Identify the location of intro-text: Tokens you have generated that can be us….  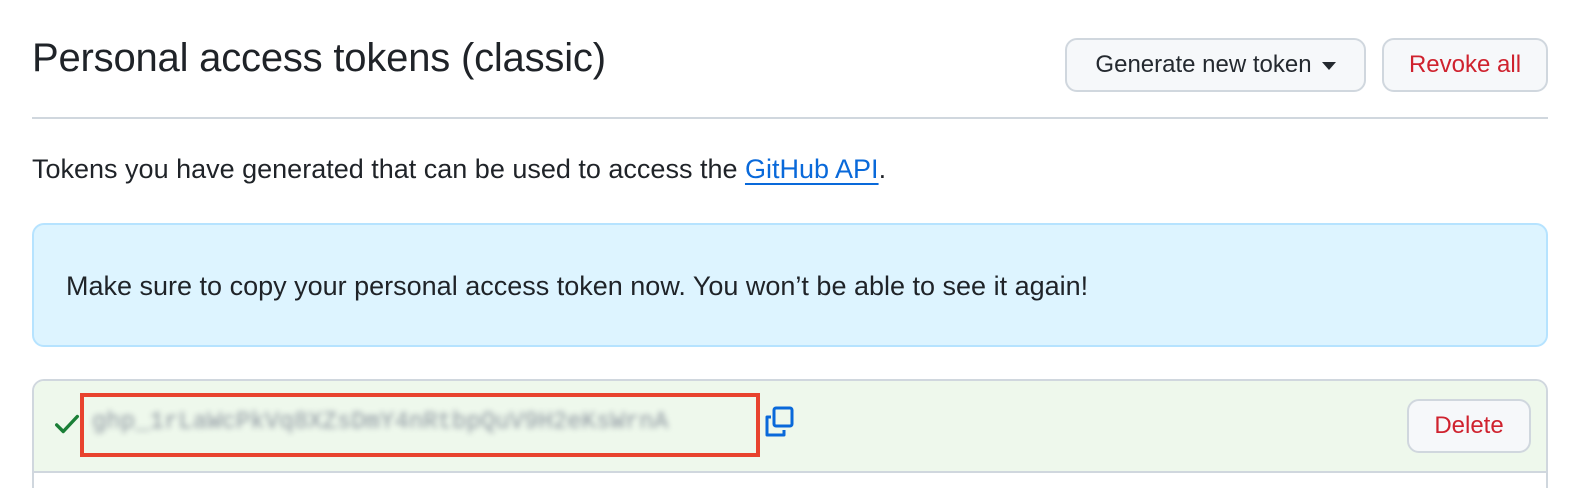
(459, 169).